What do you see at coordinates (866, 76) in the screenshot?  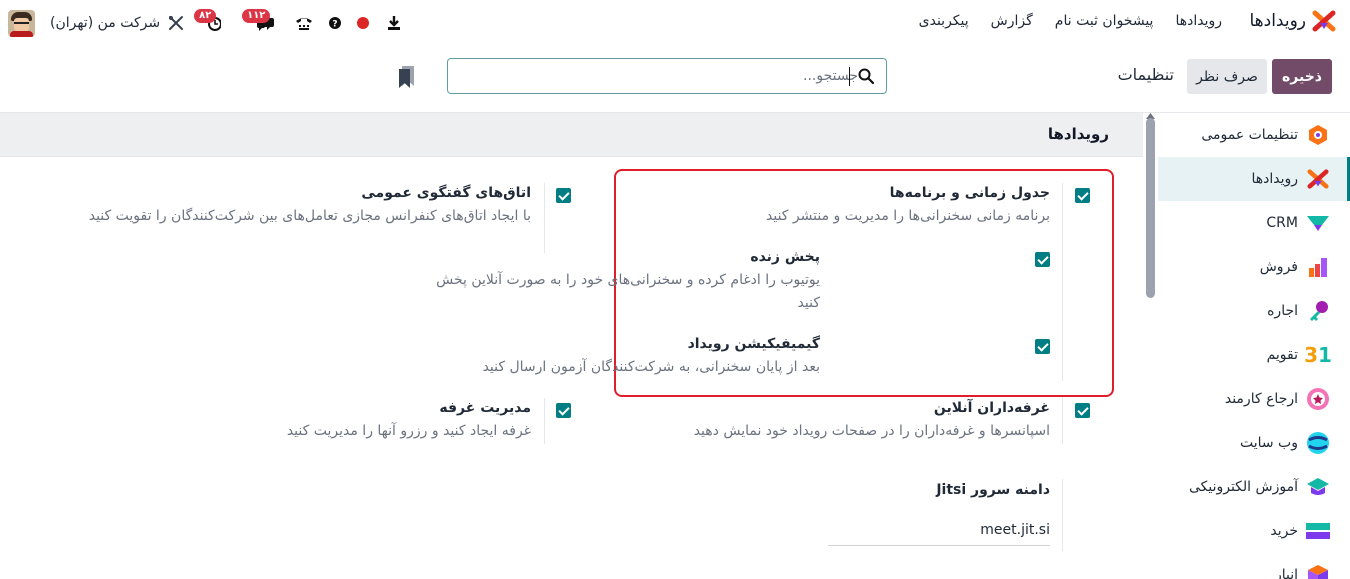 I see `search-icon` at bounding box center [866, 76].